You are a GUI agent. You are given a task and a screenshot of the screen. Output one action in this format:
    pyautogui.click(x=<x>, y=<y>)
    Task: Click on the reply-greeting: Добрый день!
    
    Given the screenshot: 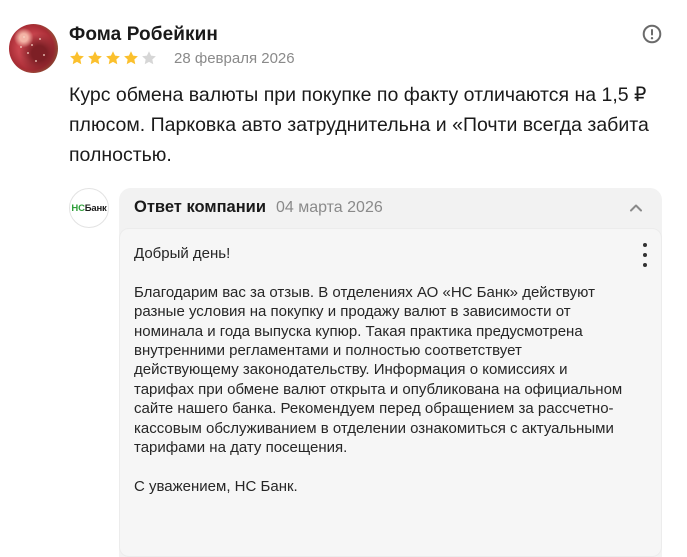 What is the action you would take?
    pyautogui.click(x=182, y=253)
    